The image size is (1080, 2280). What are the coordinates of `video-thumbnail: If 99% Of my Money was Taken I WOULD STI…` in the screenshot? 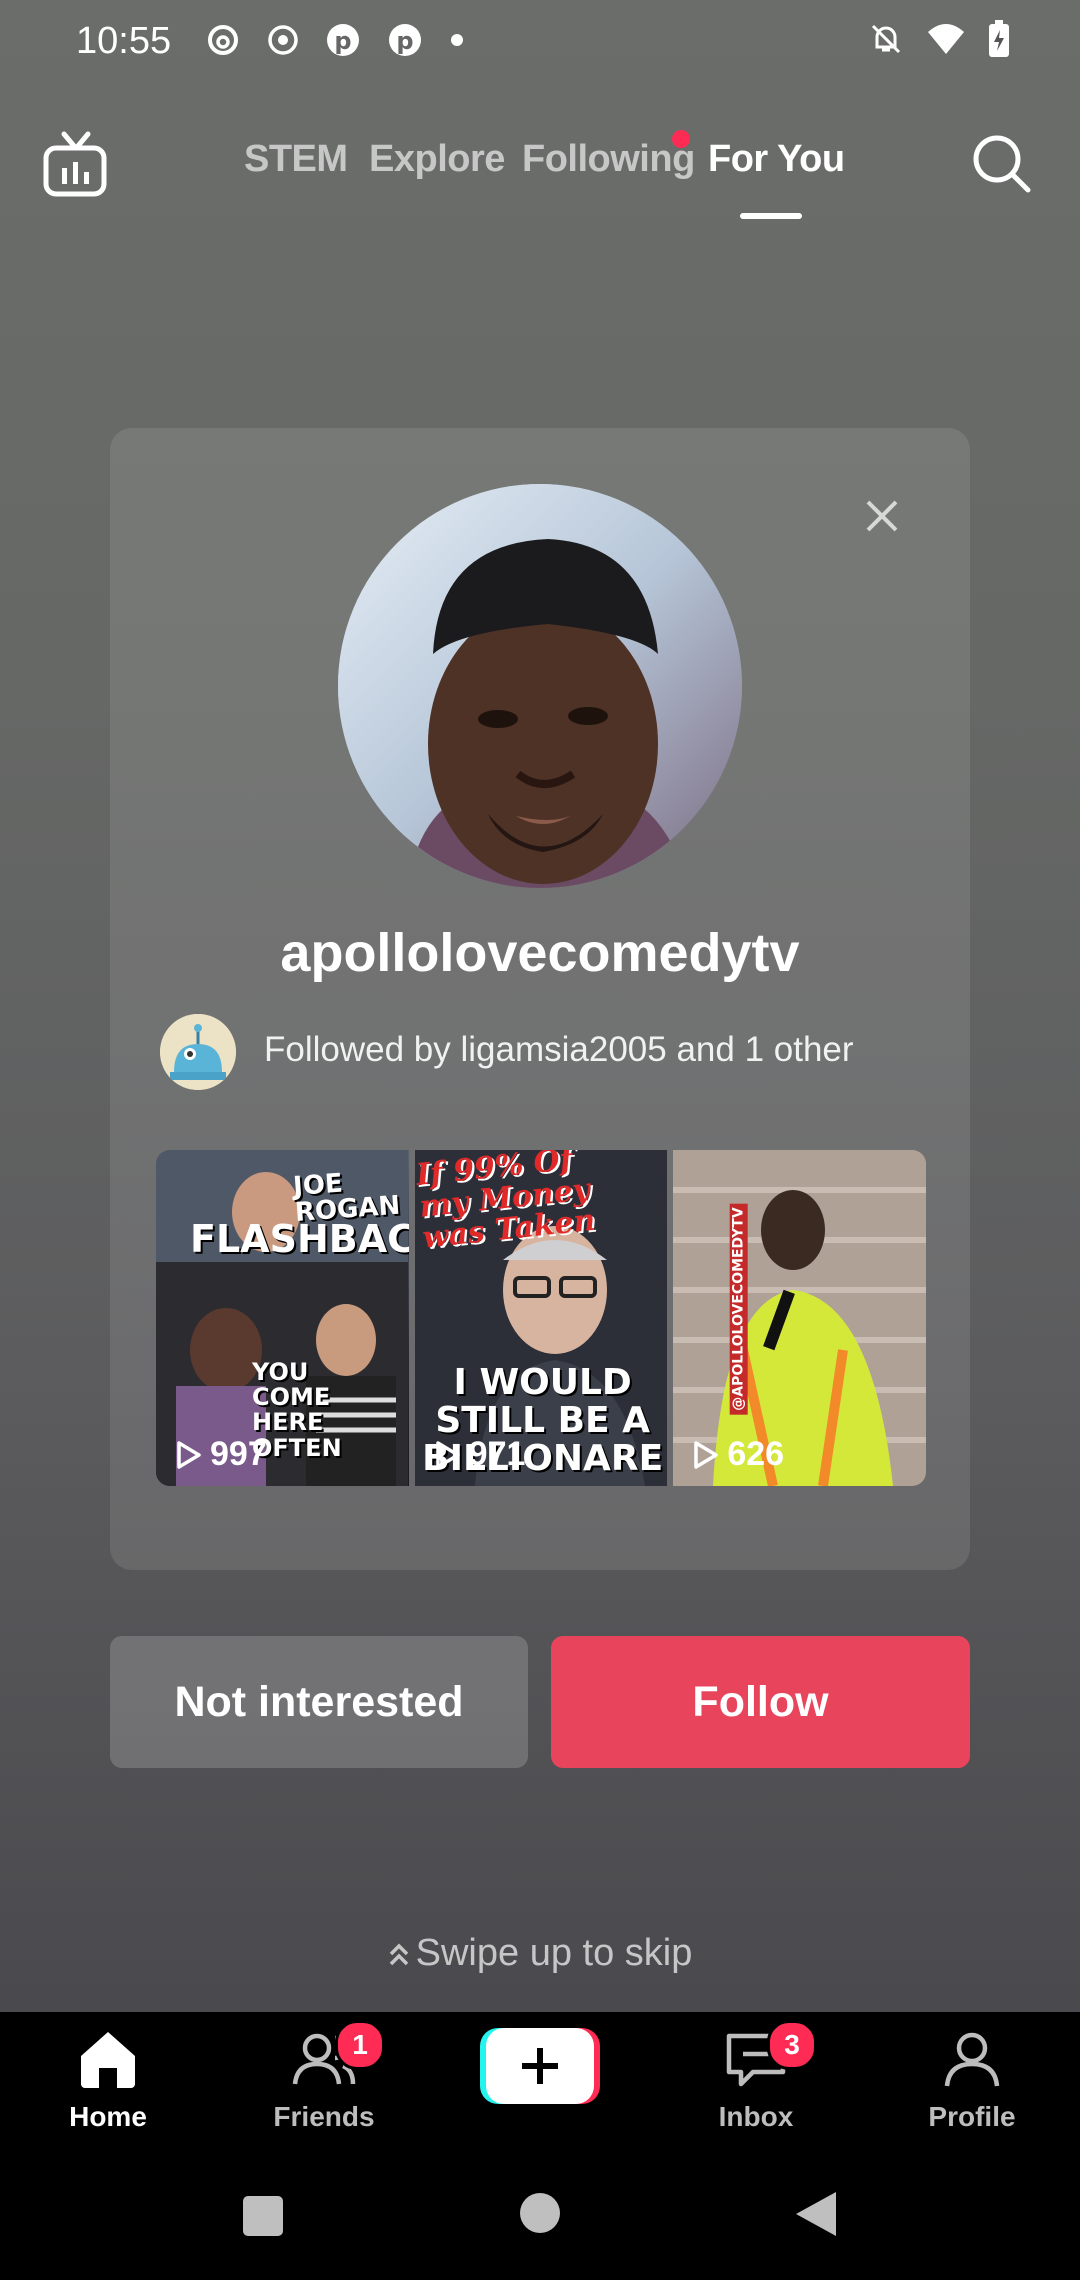 It's located at (541, 1318).